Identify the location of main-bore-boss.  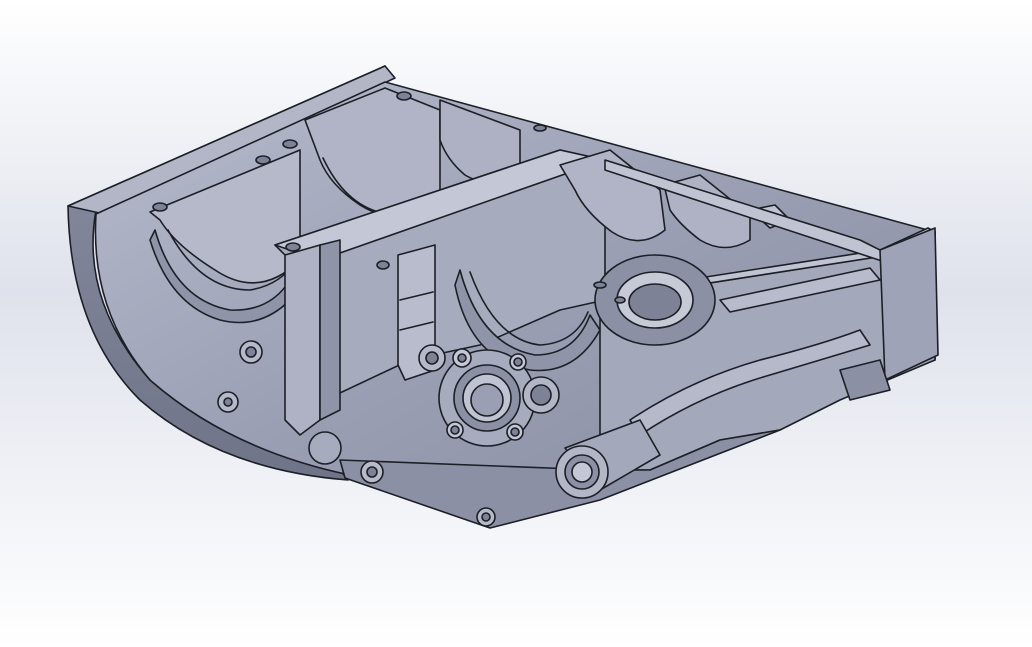
(487, 397).